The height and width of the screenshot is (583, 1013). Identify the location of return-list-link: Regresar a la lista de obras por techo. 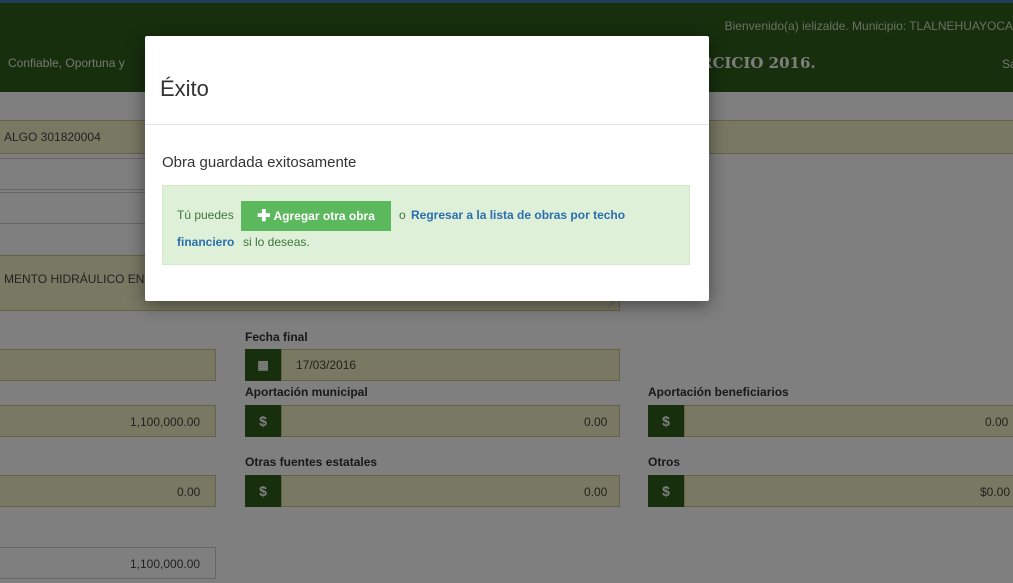
(518, 215).